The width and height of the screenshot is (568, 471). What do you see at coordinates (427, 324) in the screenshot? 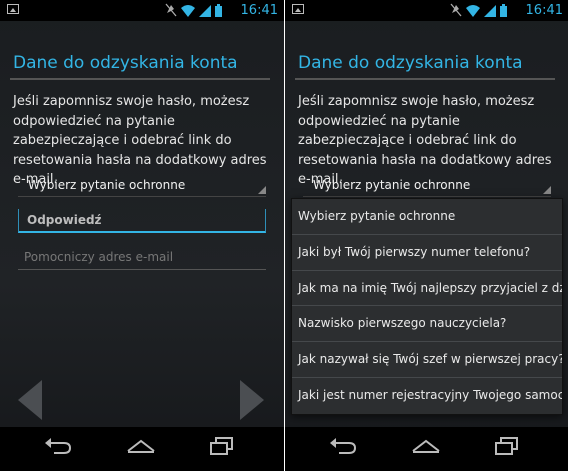
I see `dropdown-option: Nazwisko pierwszego nauczyciela?` at bounding box center [427, 324].